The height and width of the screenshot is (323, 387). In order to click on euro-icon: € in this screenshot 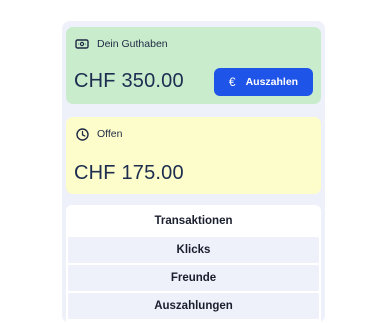, I will do `click(232, 82)`.